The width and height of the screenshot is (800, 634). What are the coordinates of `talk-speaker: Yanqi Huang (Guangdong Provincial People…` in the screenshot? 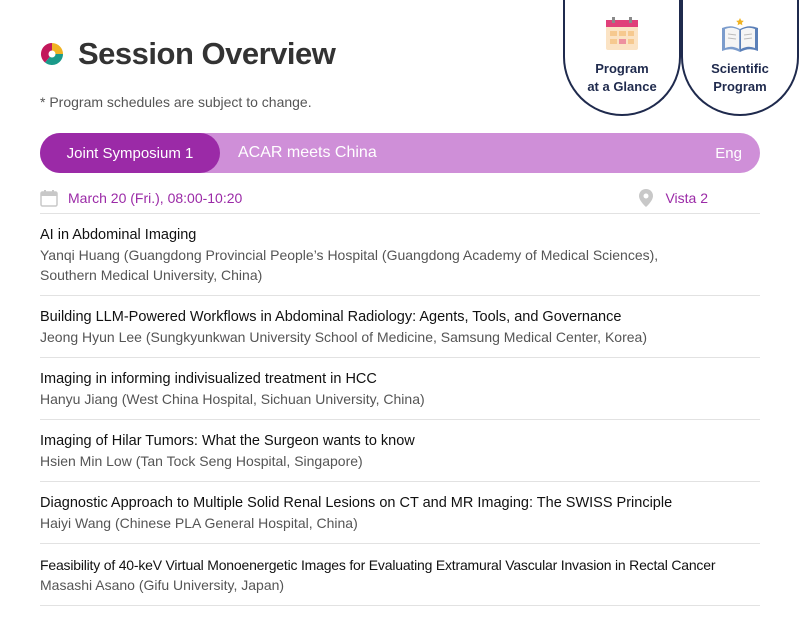 It's located at (349, 265).